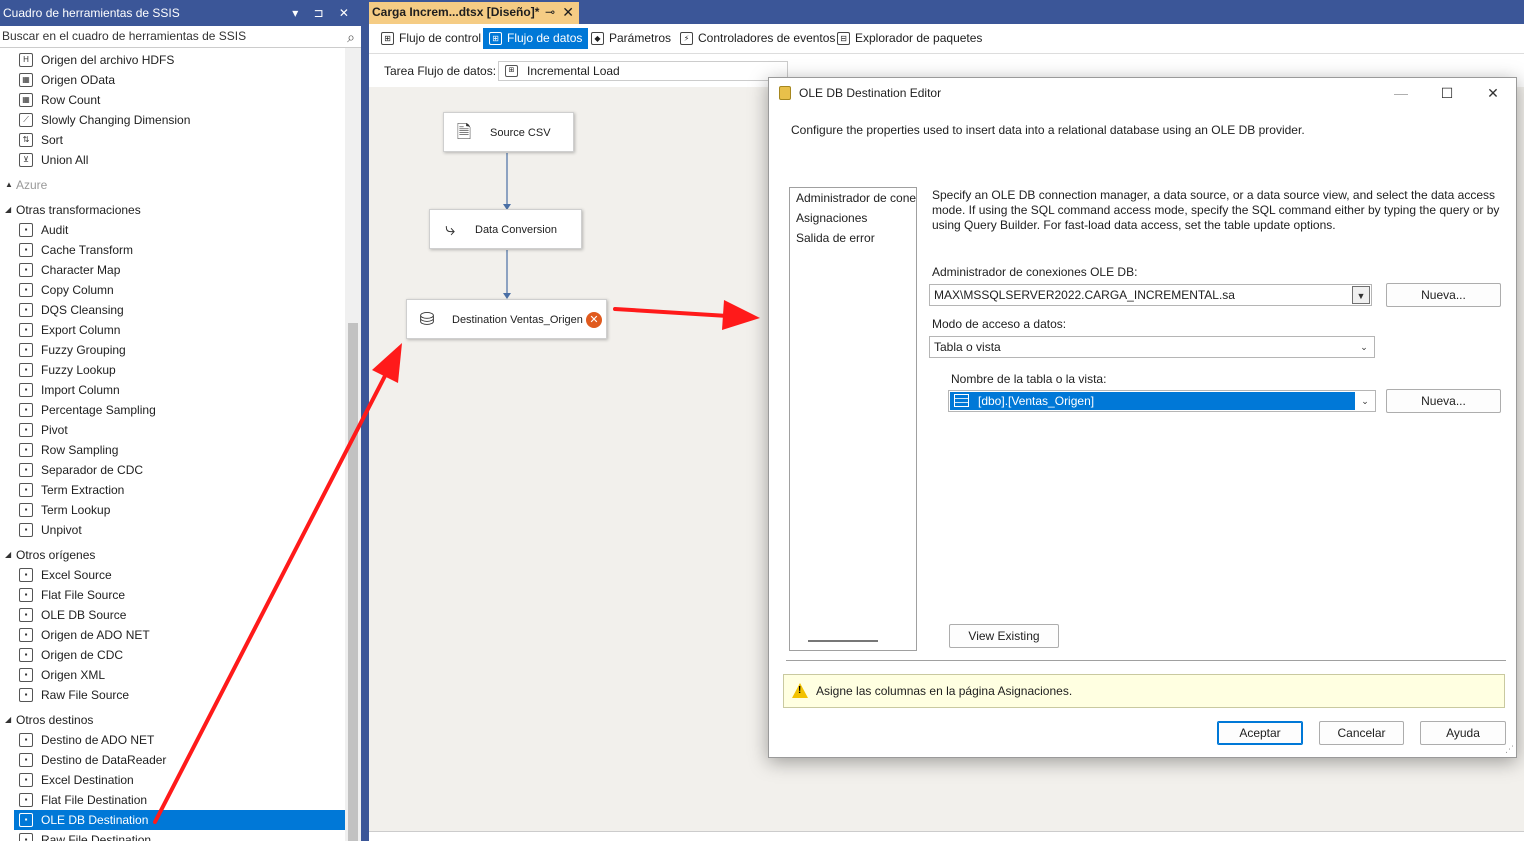 The width and height of the screenshot is (1524, 841). What do you see at coordinates (550, 12) in the screenshot?
I see `pin-icon: ⊸` at bounding box center [550, 12].